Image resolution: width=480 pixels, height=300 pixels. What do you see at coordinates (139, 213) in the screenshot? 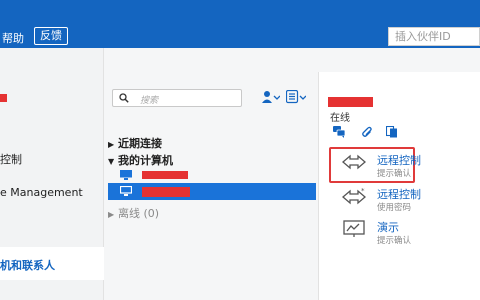
I see `tree-group-label: 离线 (0)` at bounding box center [139, 213].